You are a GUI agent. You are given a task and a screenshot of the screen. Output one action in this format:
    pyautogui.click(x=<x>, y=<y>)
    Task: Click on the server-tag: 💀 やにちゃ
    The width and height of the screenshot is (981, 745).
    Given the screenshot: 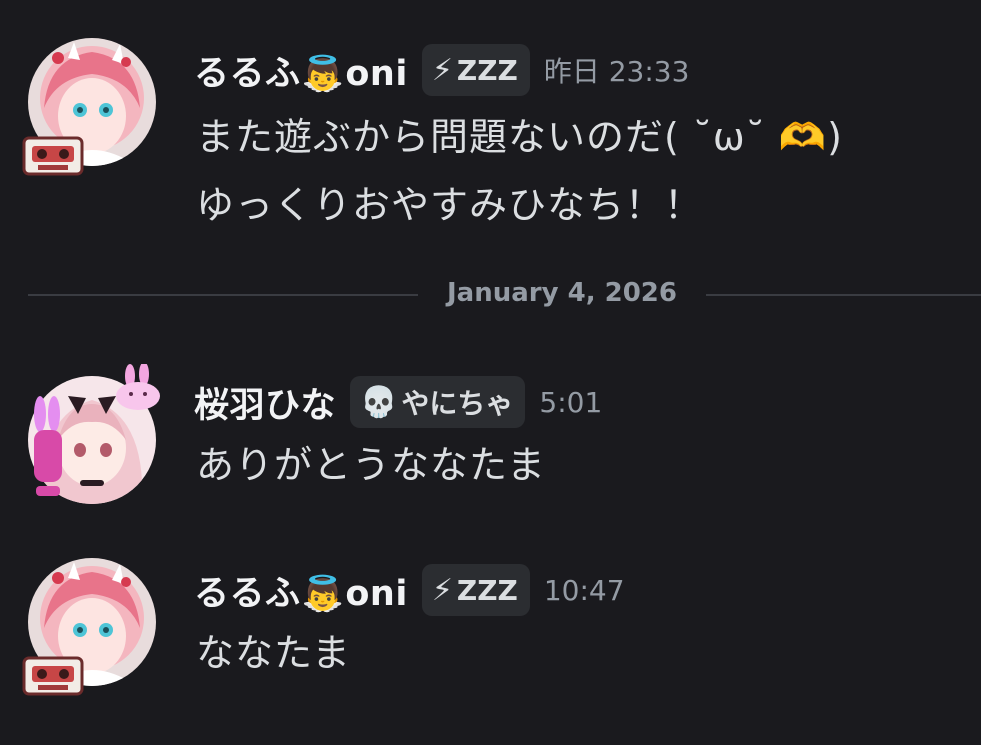 What is the action you would take?
    pyautogui.click(x=438, y=402)
    